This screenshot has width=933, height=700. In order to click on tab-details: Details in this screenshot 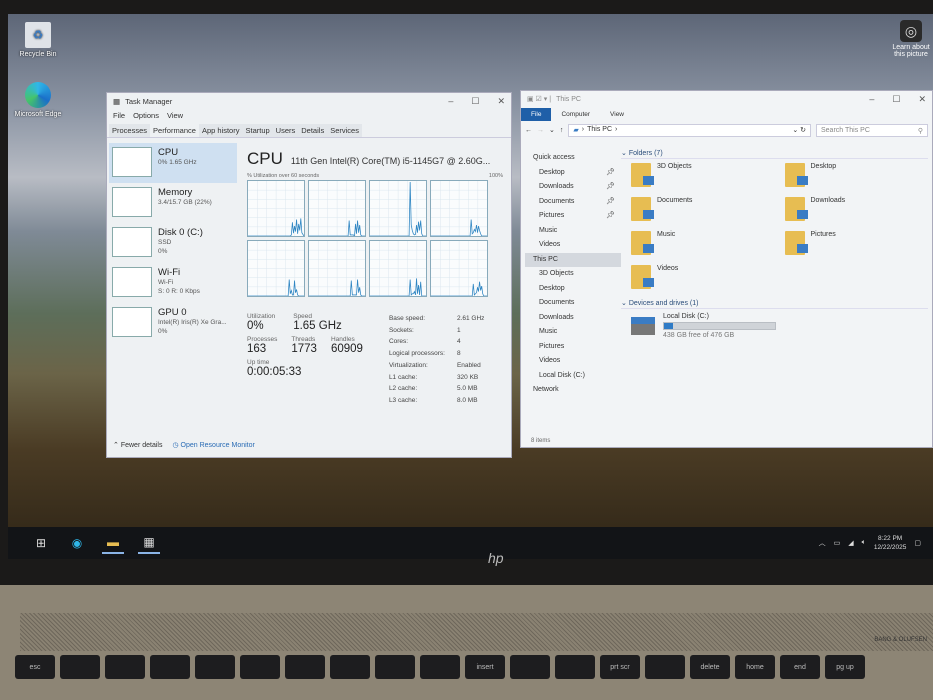, I will do `click(313, 130)`.